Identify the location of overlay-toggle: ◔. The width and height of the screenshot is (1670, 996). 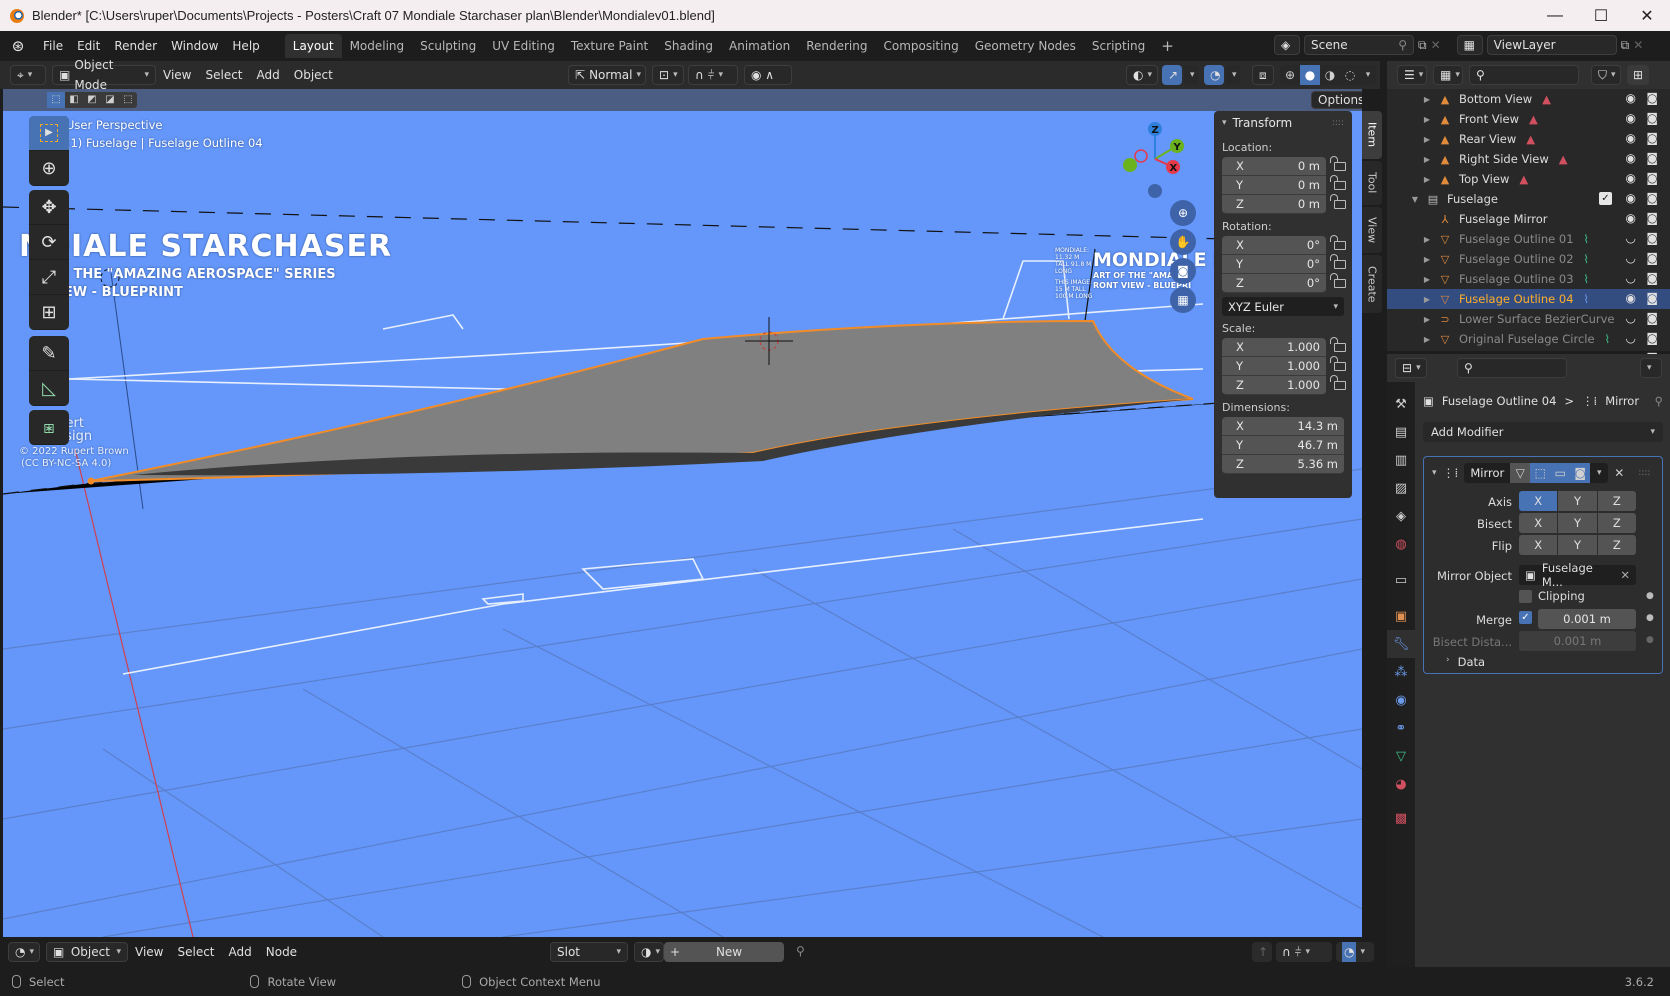
(1214, 75).